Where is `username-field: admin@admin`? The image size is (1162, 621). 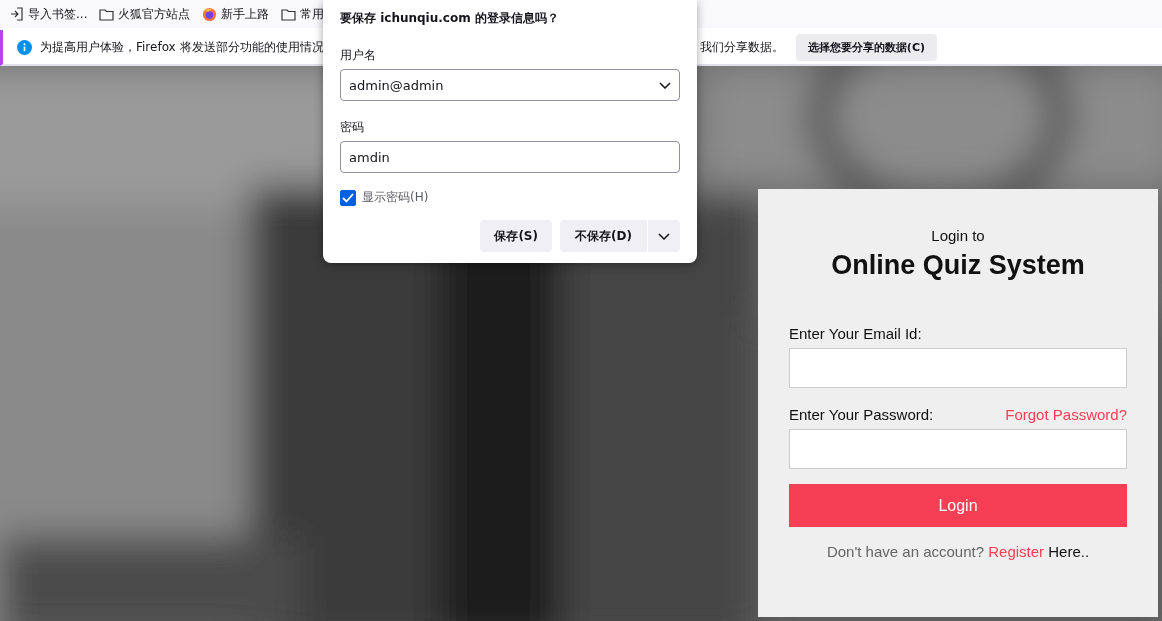
username-field: admin@admin is located at coordinates (510, 85).